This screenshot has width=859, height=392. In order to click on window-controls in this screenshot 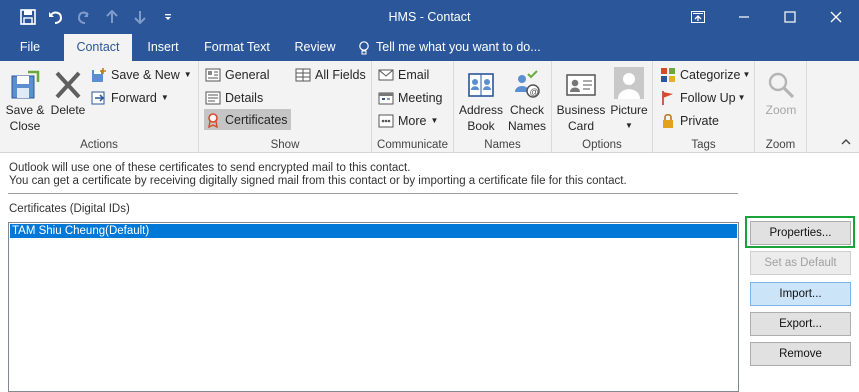, I will do `click(767, 17)`.